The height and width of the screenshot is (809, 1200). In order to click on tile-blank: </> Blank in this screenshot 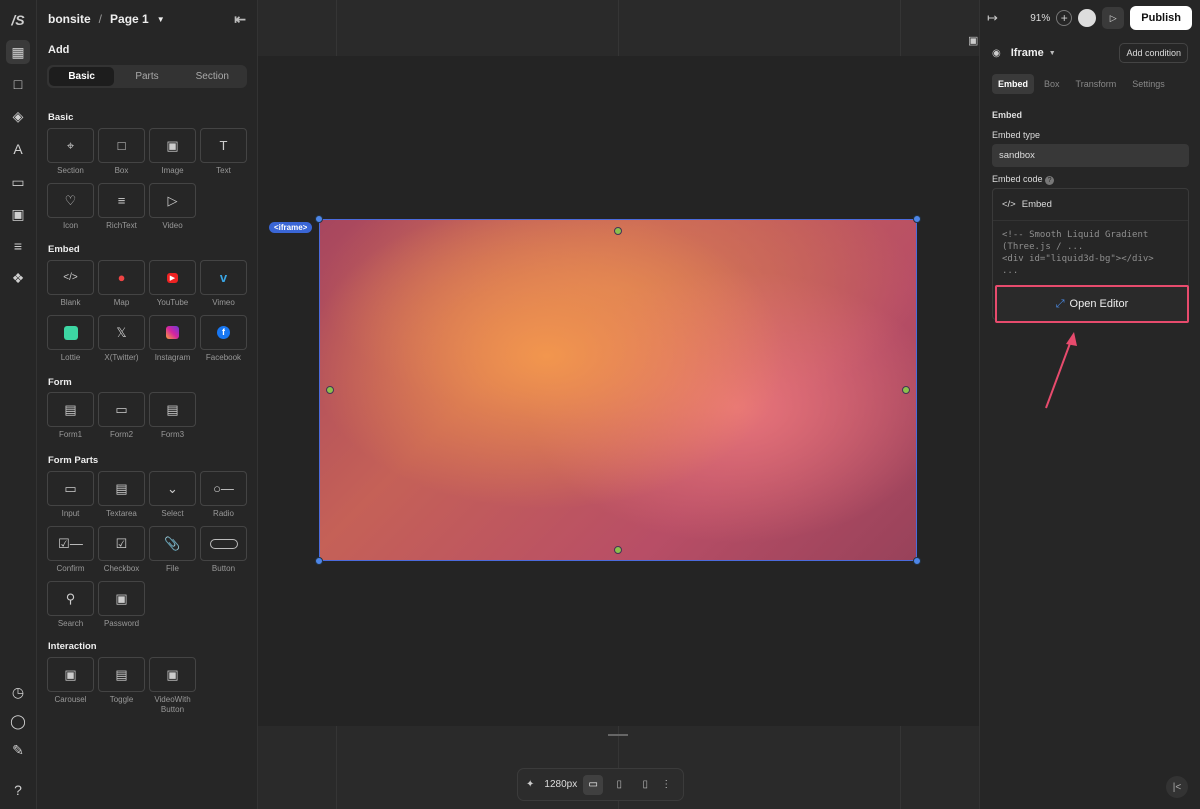, I will do `click(70, 284)`.